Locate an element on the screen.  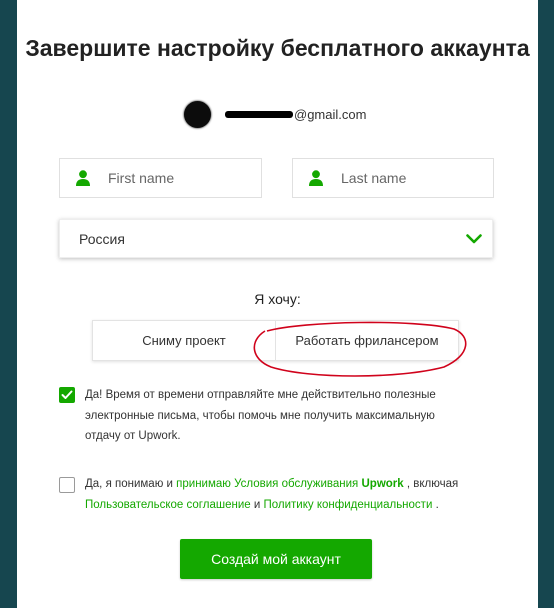
user-agreement-link: Пользовательское соглашение is located at coordinates (168, 505).